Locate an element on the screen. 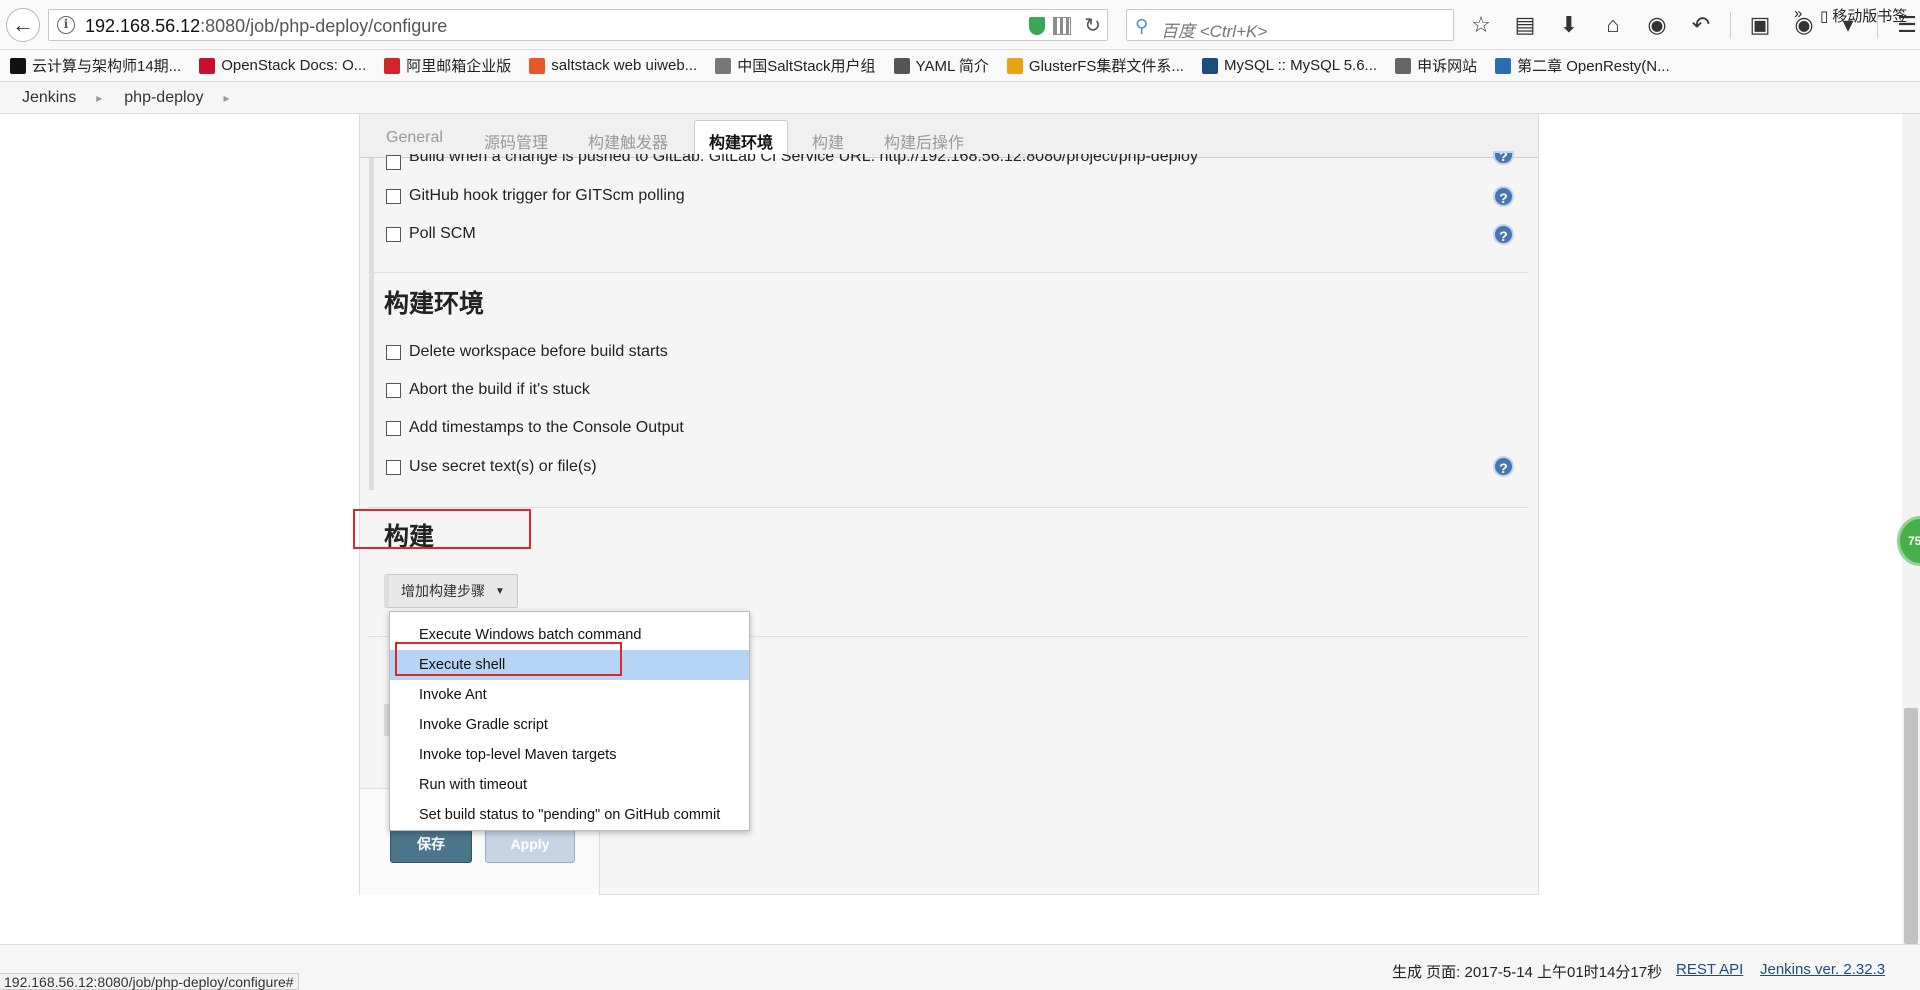 Image resolution: width=1920 pixels, height=990 pixels. crop-icon: ▣ is located at coordinates (1760, 25).